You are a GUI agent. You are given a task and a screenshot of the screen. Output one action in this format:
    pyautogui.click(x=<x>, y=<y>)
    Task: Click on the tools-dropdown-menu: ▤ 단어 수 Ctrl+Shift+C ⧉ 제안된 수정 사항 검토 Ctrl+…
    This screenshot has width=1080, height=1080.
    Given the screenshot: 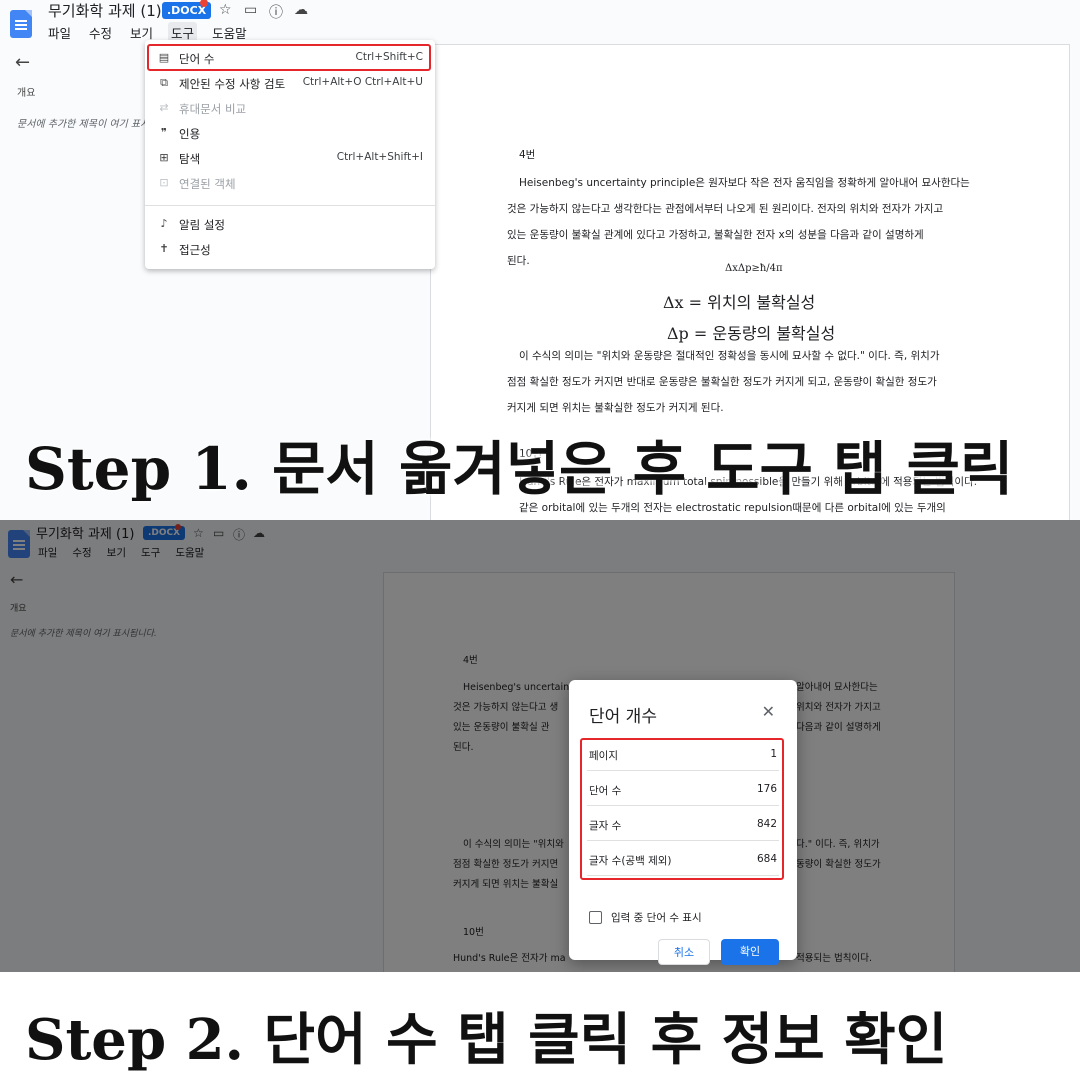 What is the action you would take?
    pyautogui.click(x=290, y=154)
    